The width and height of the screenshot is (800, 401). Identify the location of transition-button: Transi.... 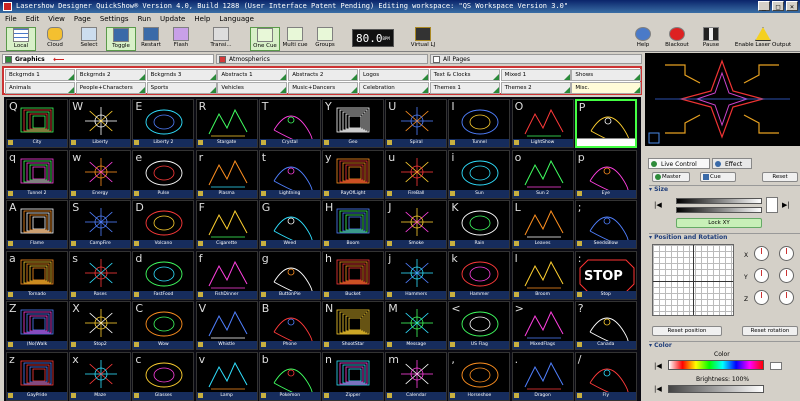
(221, 39).